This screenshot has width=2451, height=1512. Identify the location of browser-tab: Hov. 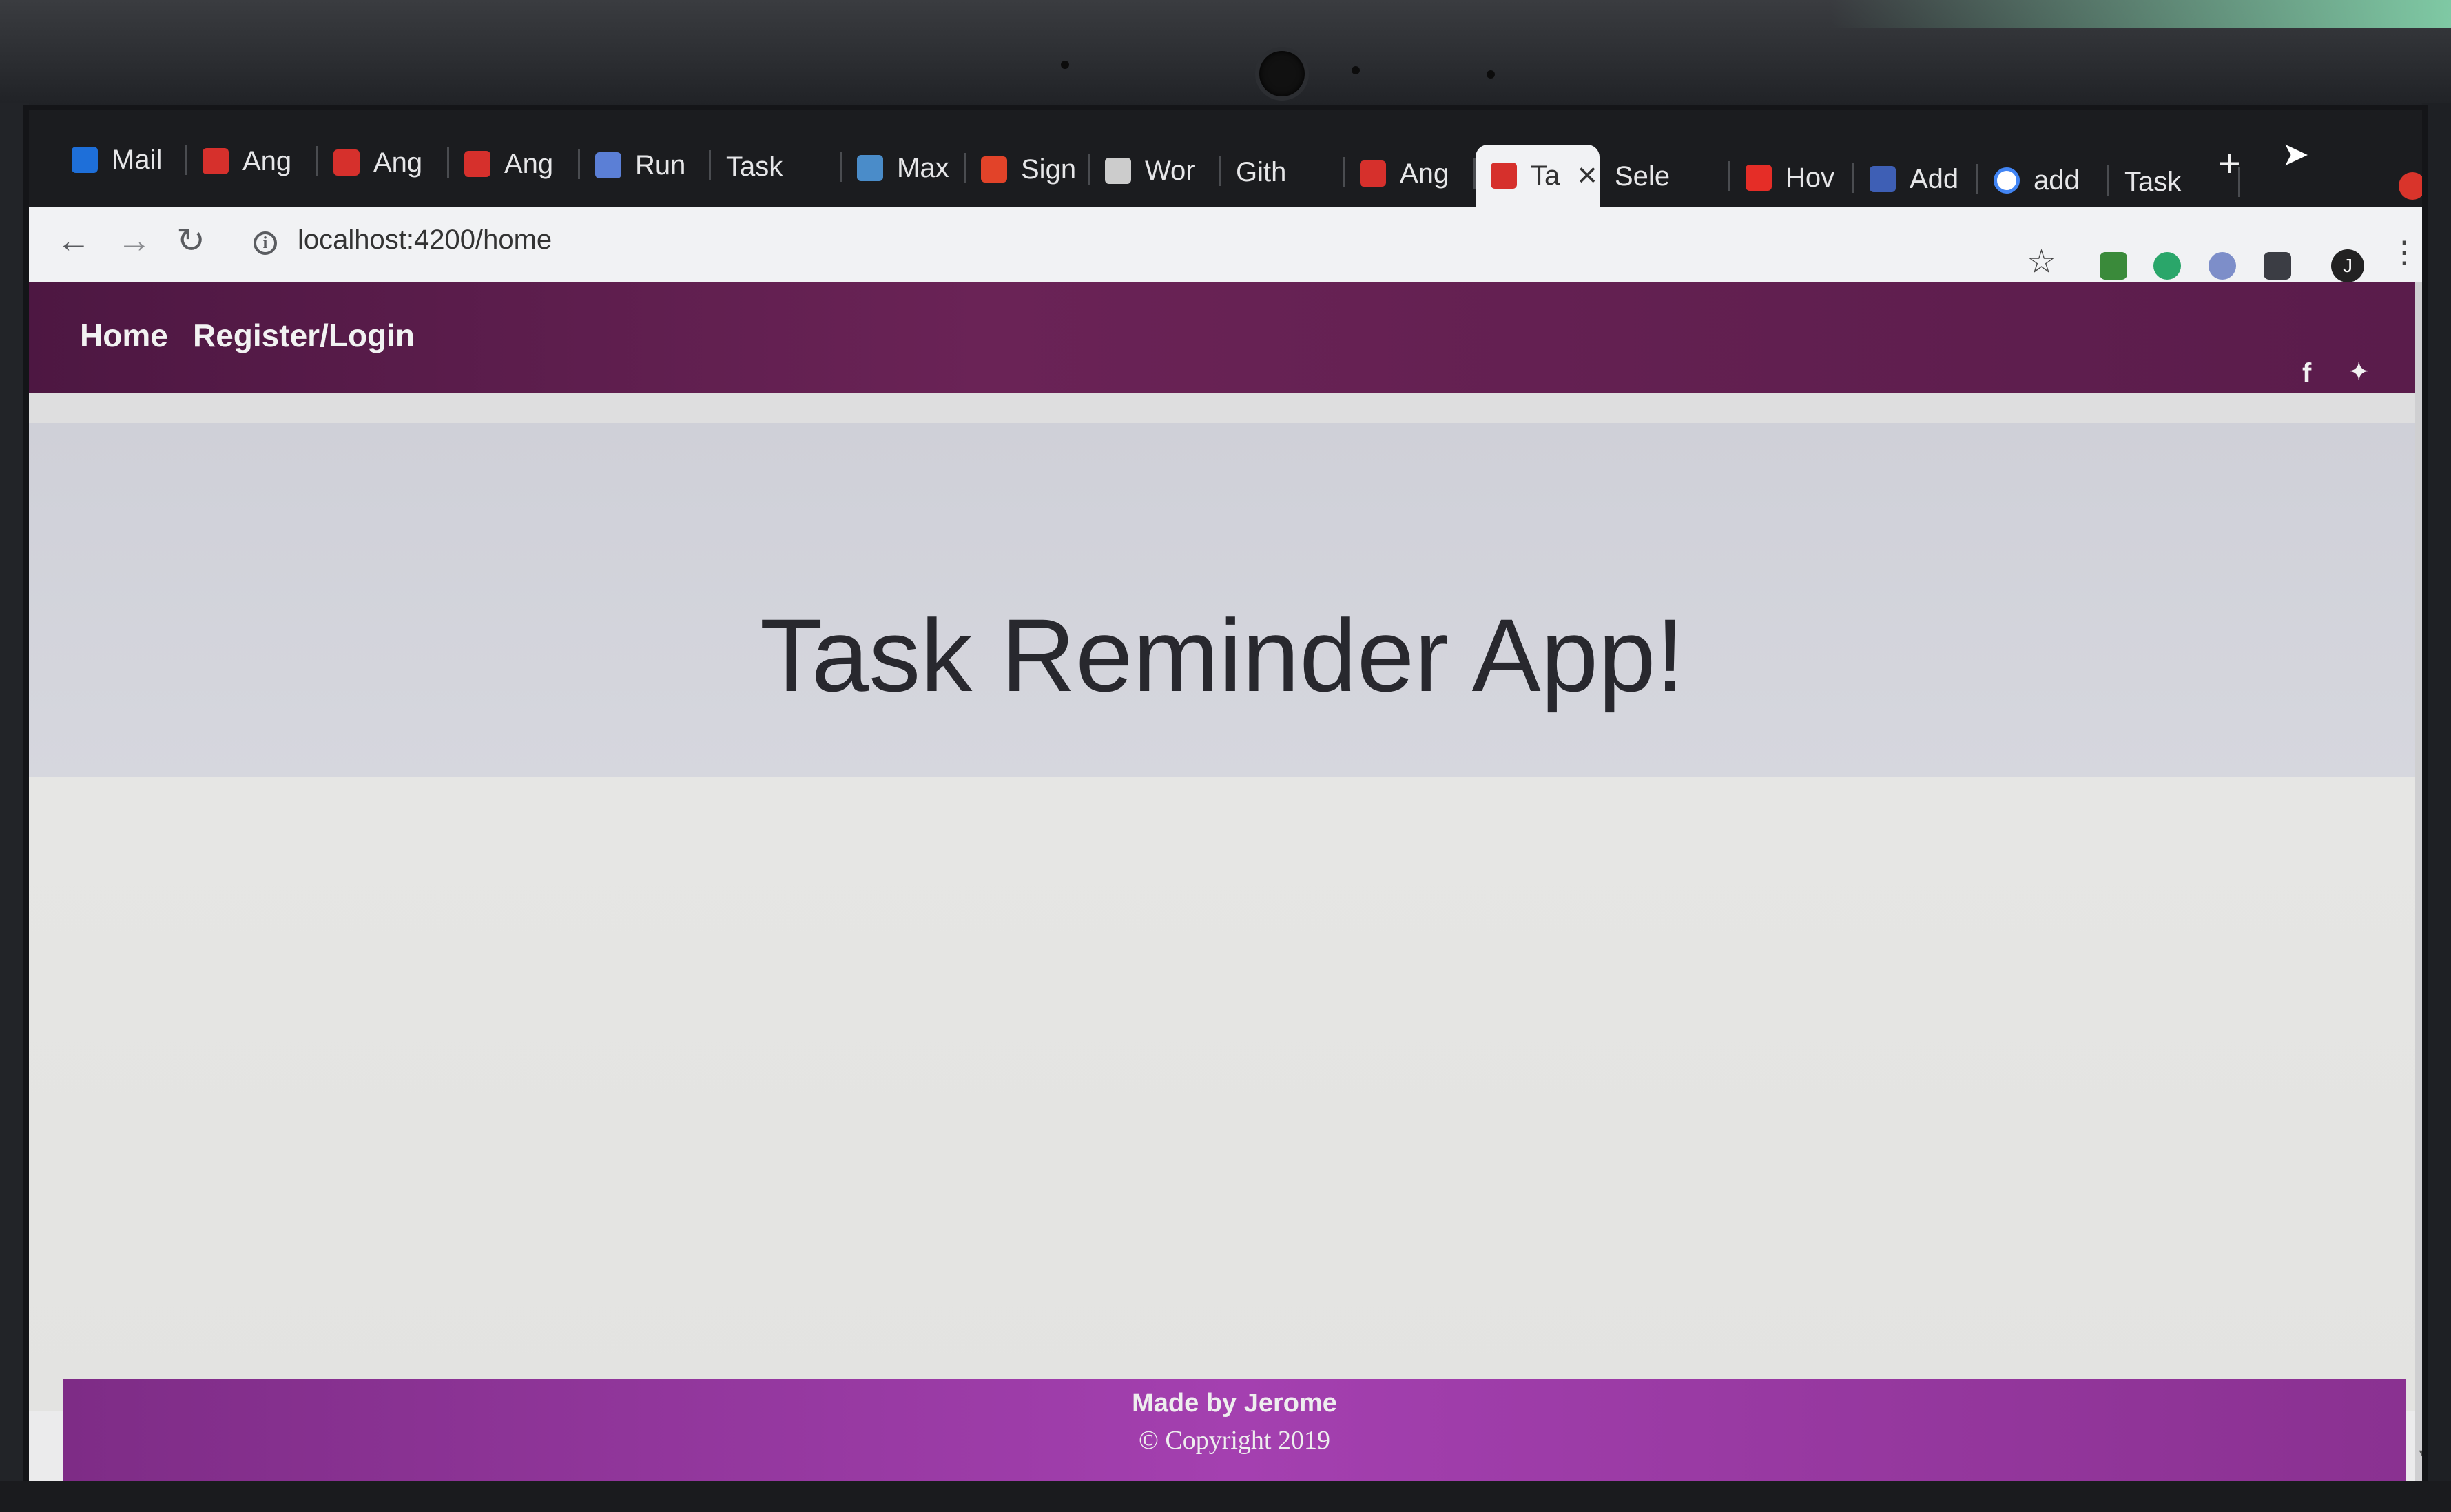
(1792, 178).